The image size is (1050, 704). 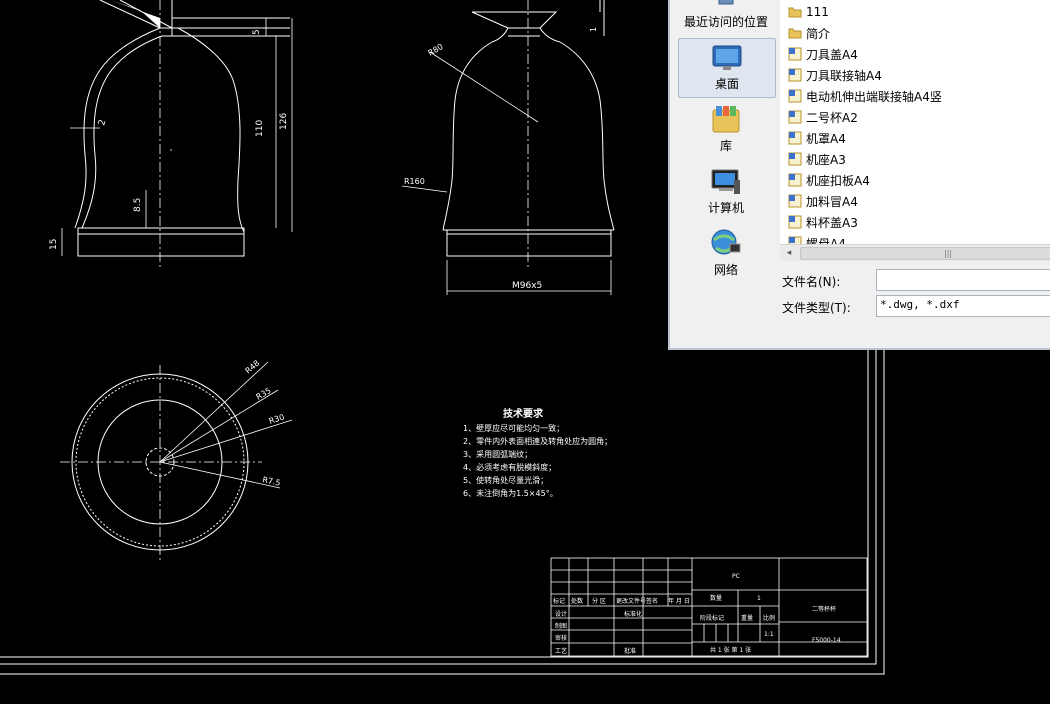 What do you see at coordinates (537, 441) in the screenshot?
I see `tech-item-2: 2、零件内外表面相連及转角处应为圆角；` at bounding box center [537, 441].